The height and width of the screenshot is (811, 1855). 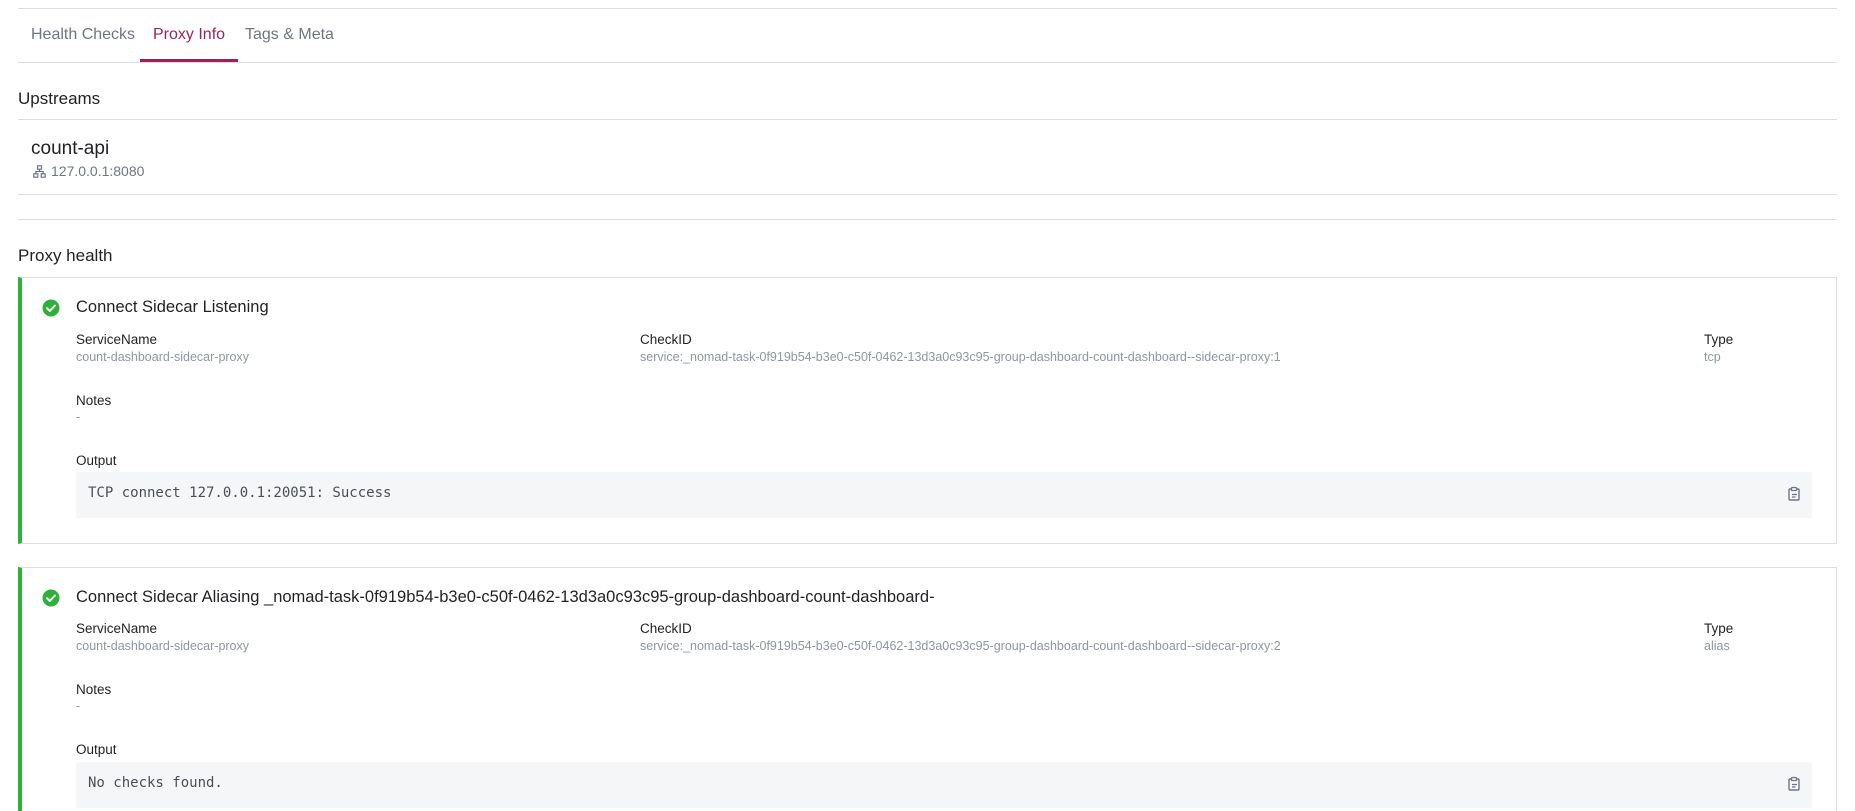 What do you see at coordinates (1717, 646) in the screenshot?
I see `type-value: alias` at bounding box center [1717, 646].